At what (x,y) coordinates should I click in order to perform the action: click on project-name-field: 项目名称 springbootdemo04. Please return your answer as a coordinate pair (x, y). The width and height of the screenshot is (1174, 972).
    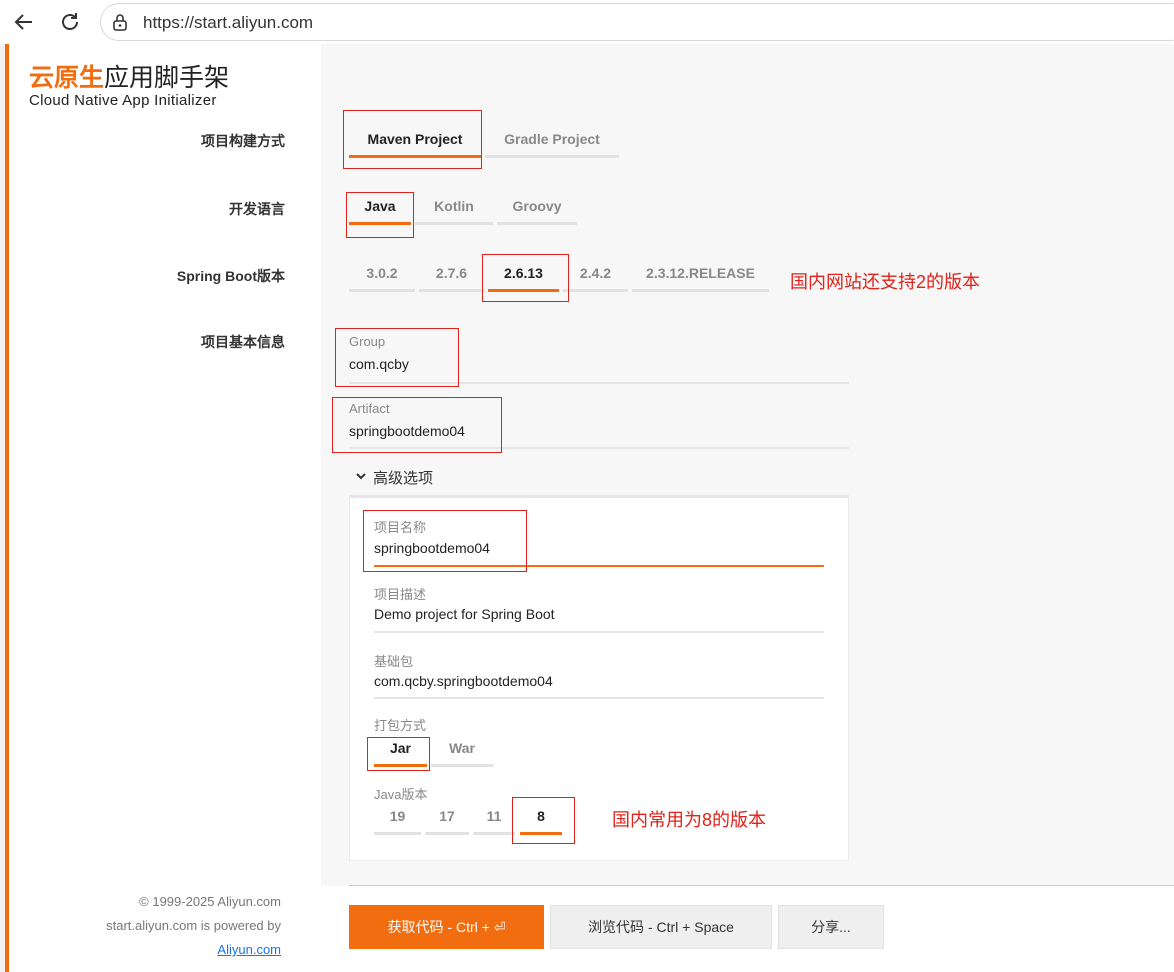
    Looking at the image, I should click on (599, 540).